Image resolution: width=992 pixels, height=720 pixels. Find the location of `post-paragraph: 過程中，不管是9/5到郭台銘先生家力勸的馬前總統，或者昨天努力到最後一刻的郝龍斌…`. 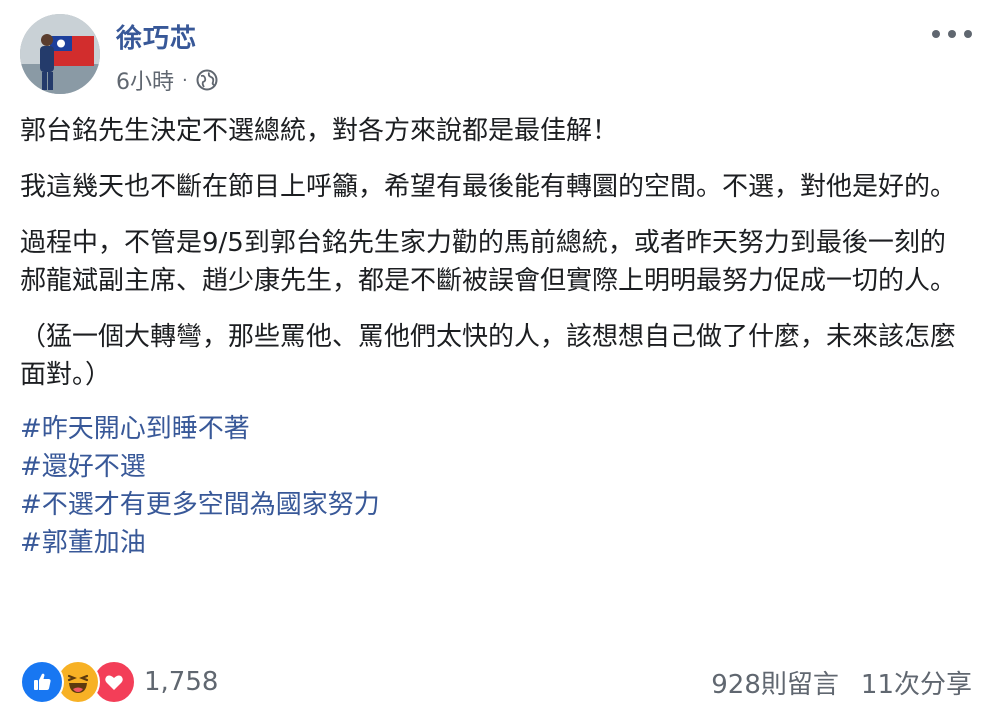

post-paragraph: 過程中，不管是9/5到郭台銘先生家力勸的馬前總統，或者昨天努力到最後一刻的郝龍斌… is located at coordinates (488, 262).